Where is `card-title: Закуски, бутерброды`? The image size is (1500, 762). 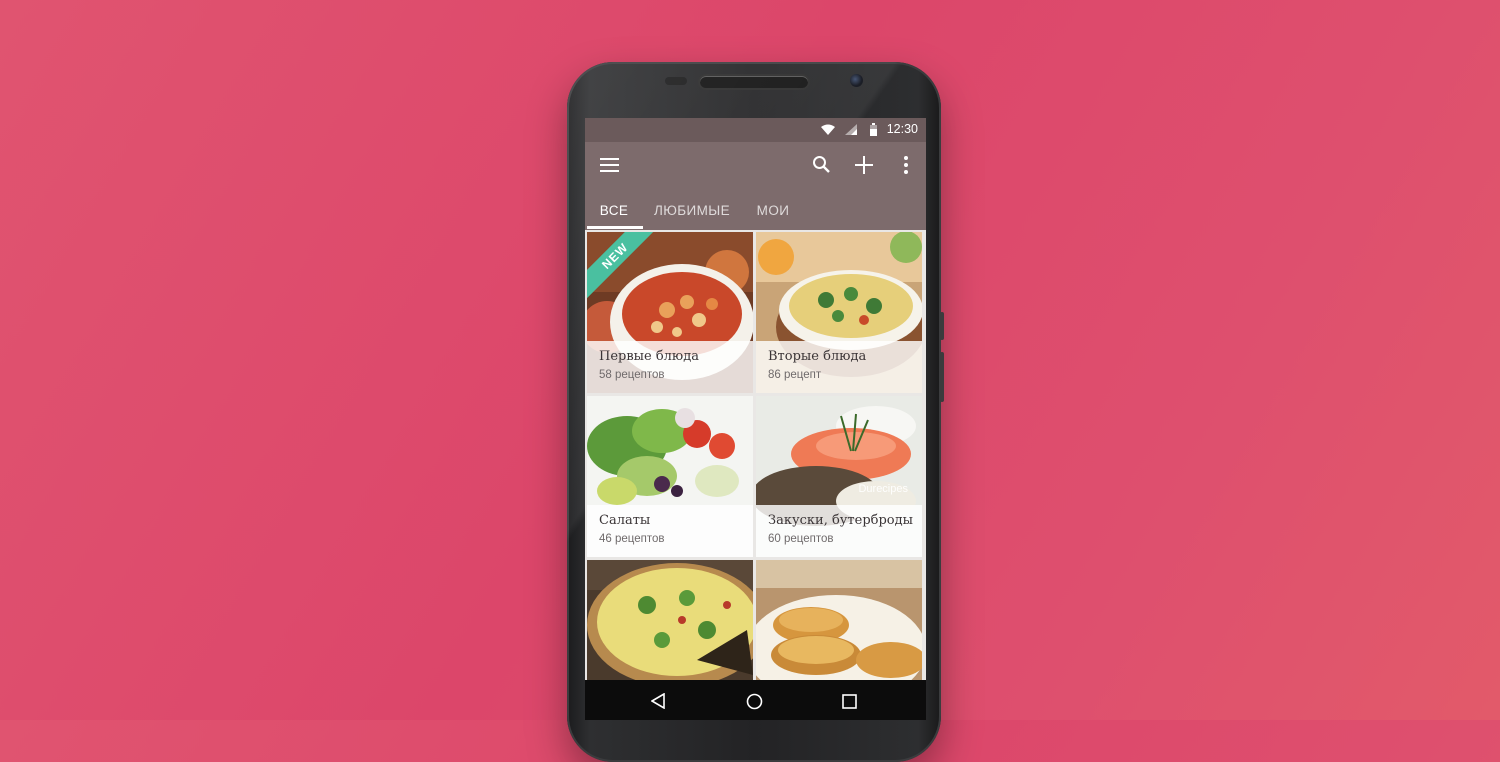 card-title: Закуски, бутерброды is located at coordinates (840, 520).